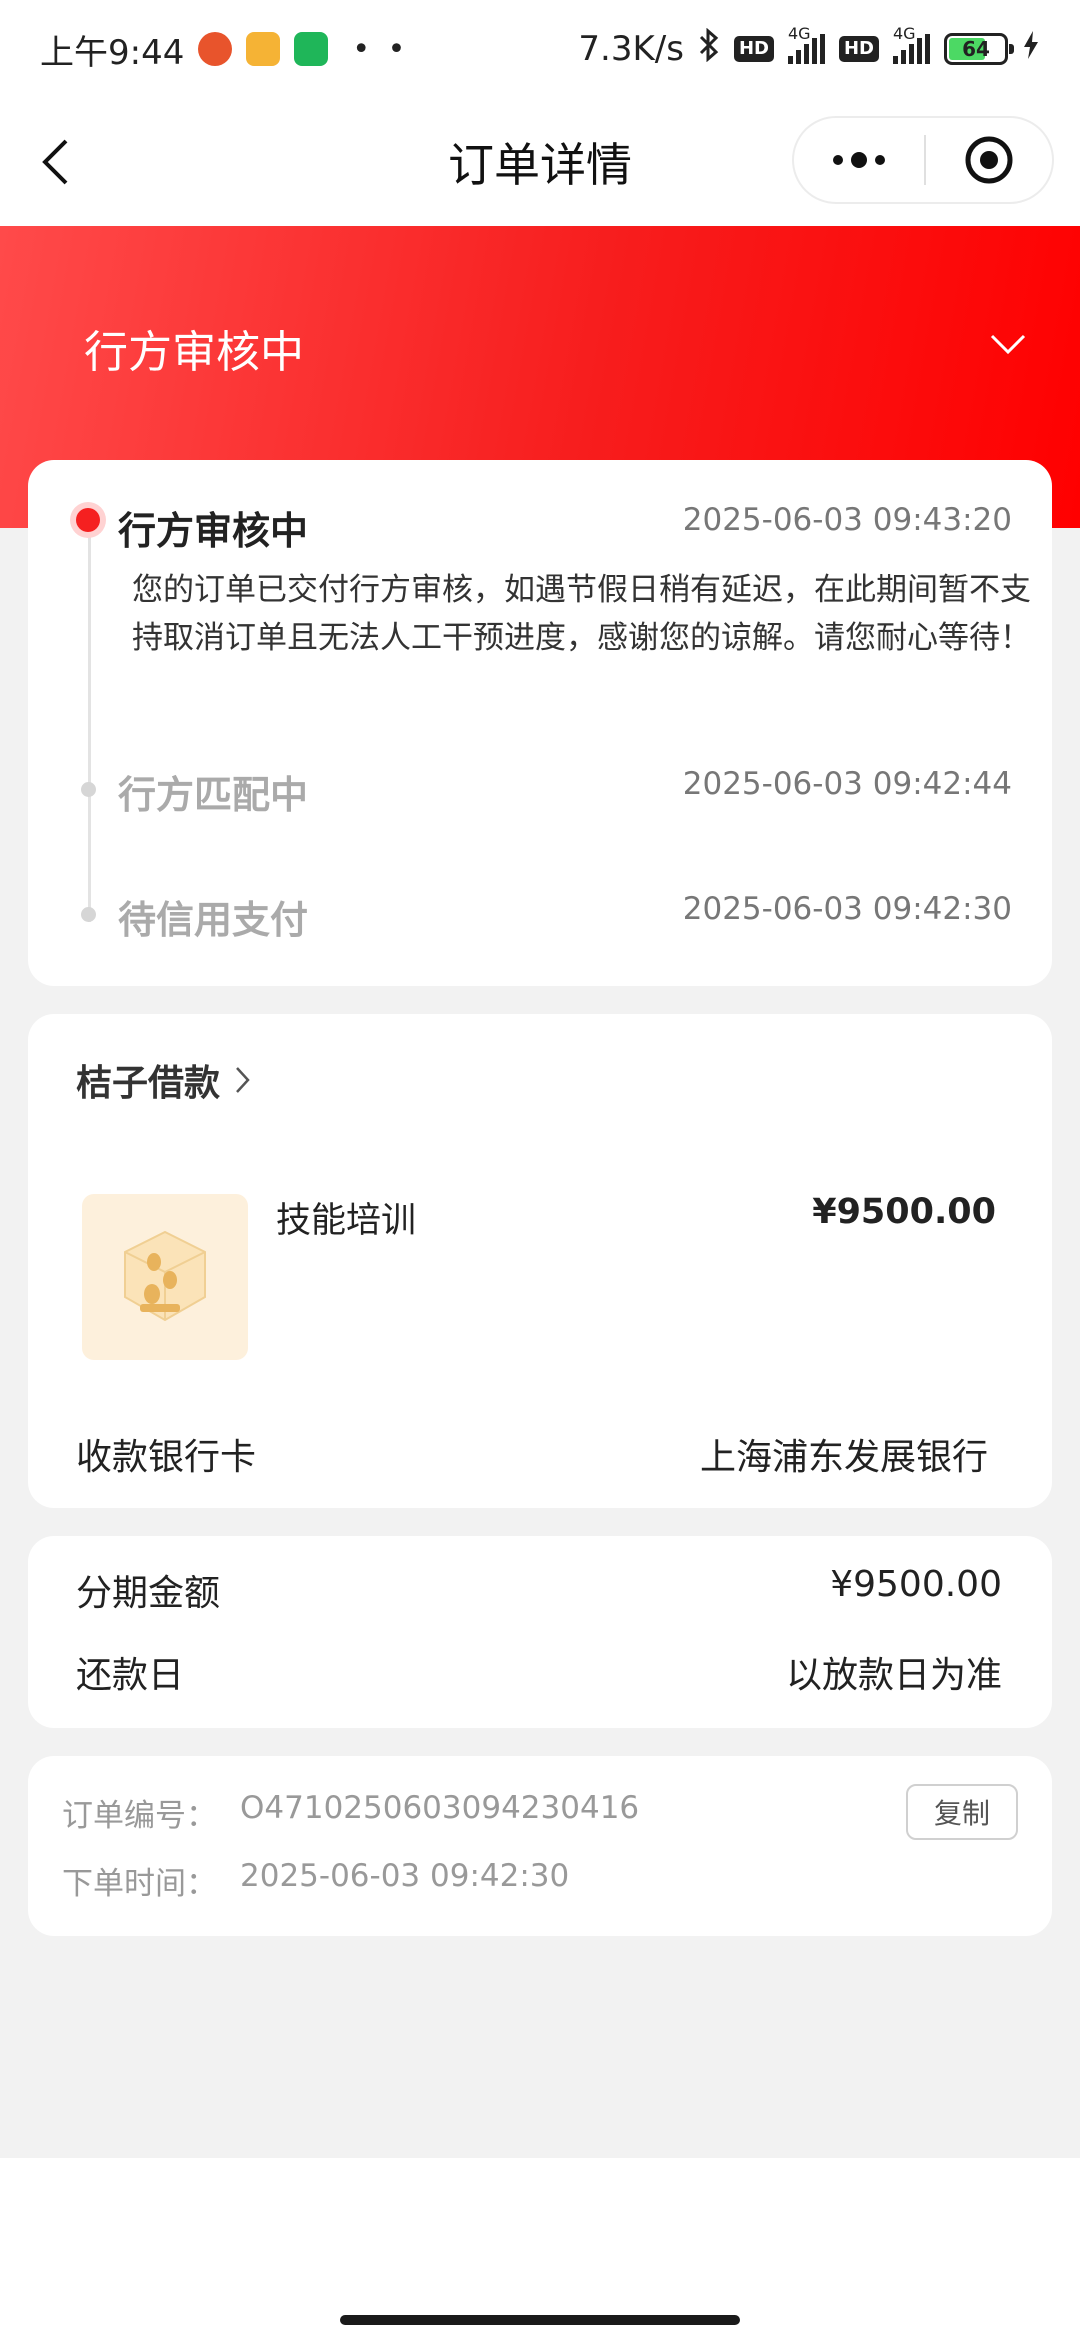 The image size is (1080, 2340). Describe the element at coordinates (130, 1675) in the screenshot. I see `repayment-day-label: 还款日` at that location.